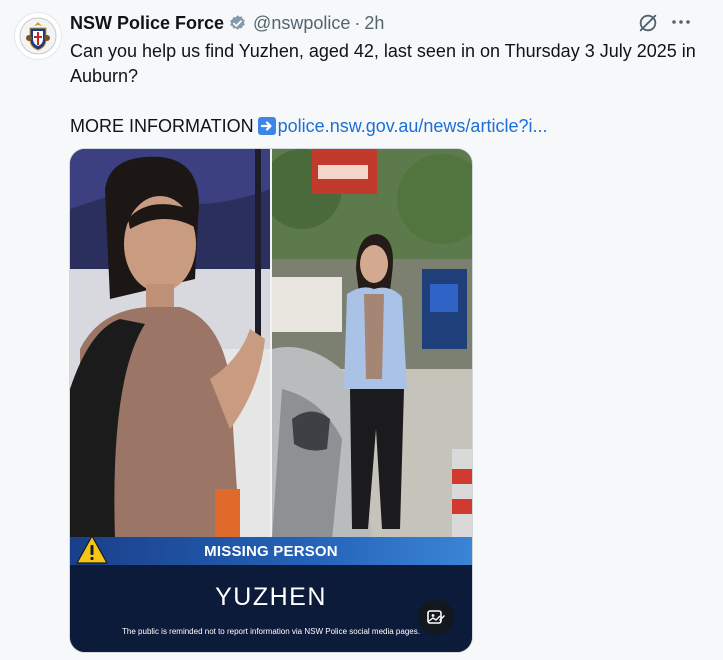  I want to click on missing-person-banner: MISSING PERSON, so click(271, 550).